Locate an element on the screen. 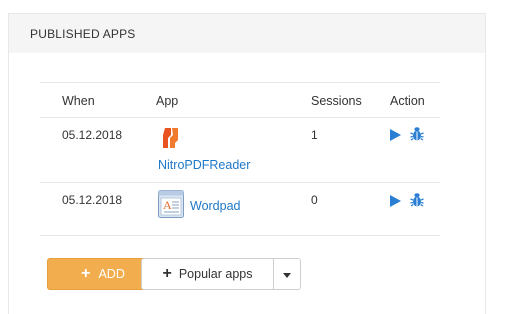  app-link-nitropdfreader: NitroPDFReader is located at coordinates (204, 165).